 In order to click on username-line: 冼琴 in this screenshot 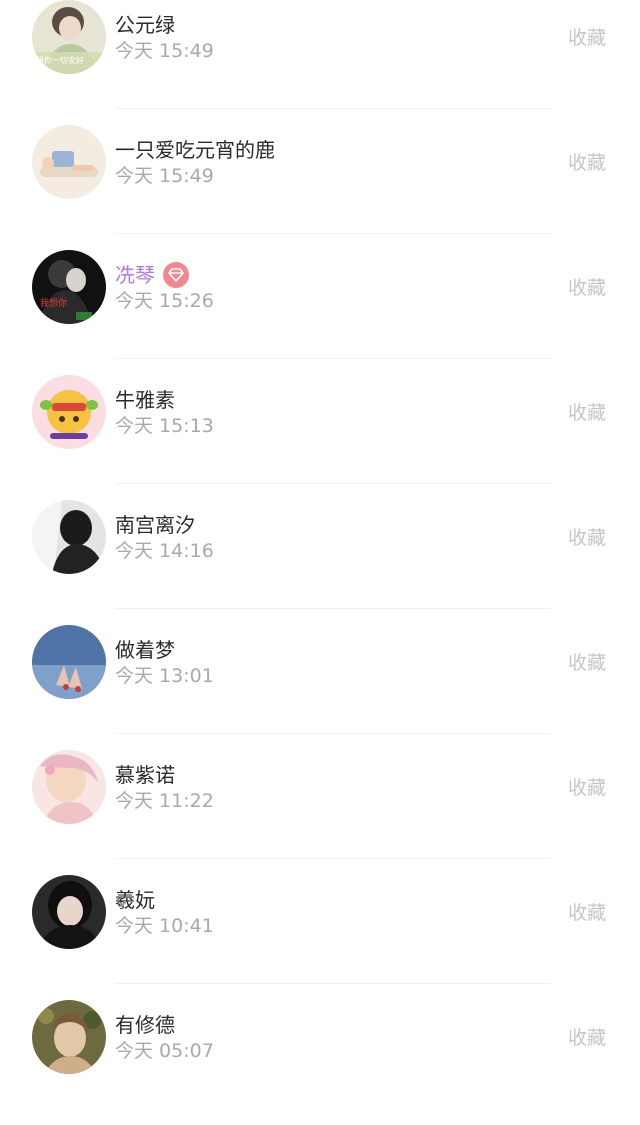, I will do `click(152, 275)`.